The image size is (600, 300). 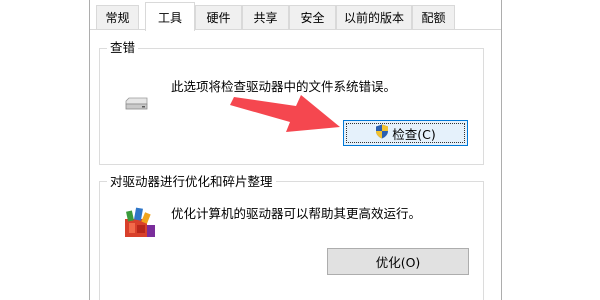 What do you see at coordinates (123, 48) in the screenshot?
I see `error-check-title: 查错` at bounding box center [123, 48].